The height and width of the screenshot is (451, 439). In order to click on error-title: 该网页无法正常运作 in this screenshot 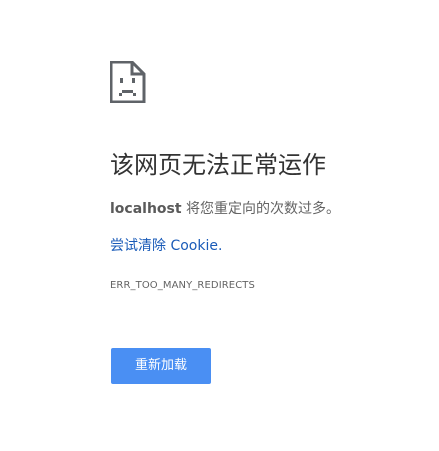, I will do `click(218, 165)`.